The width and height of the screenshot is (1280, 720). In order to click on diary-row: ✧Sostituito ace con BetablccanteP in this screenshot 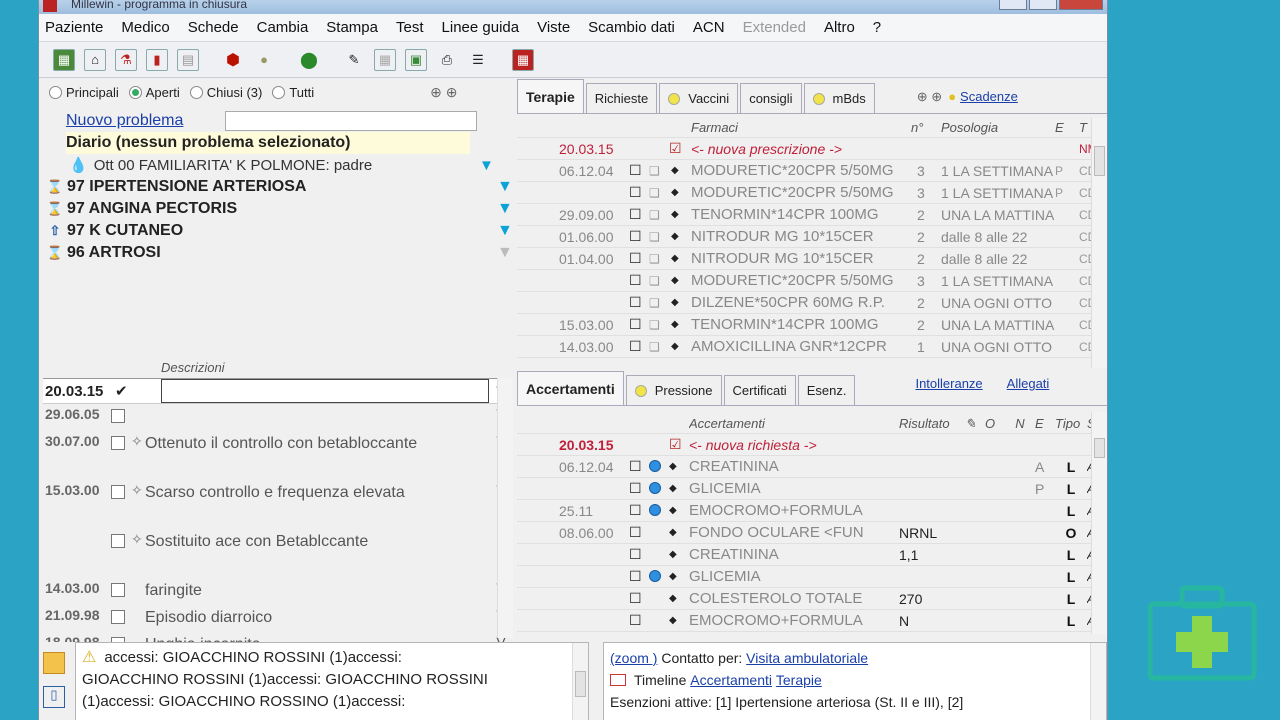, I will do `click(278, 553)`.